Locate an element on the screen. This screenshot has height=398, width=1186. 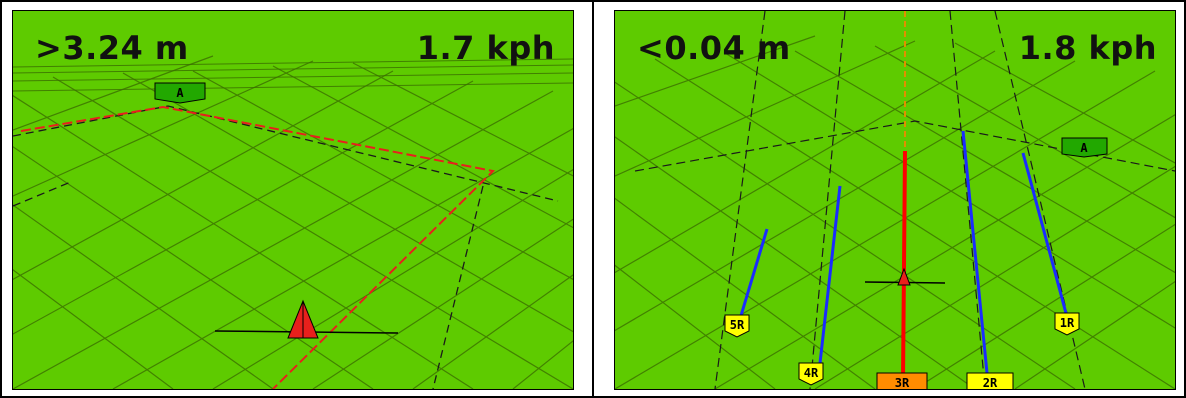
tractor-triangle-icon is located at coordinates (306, 319).